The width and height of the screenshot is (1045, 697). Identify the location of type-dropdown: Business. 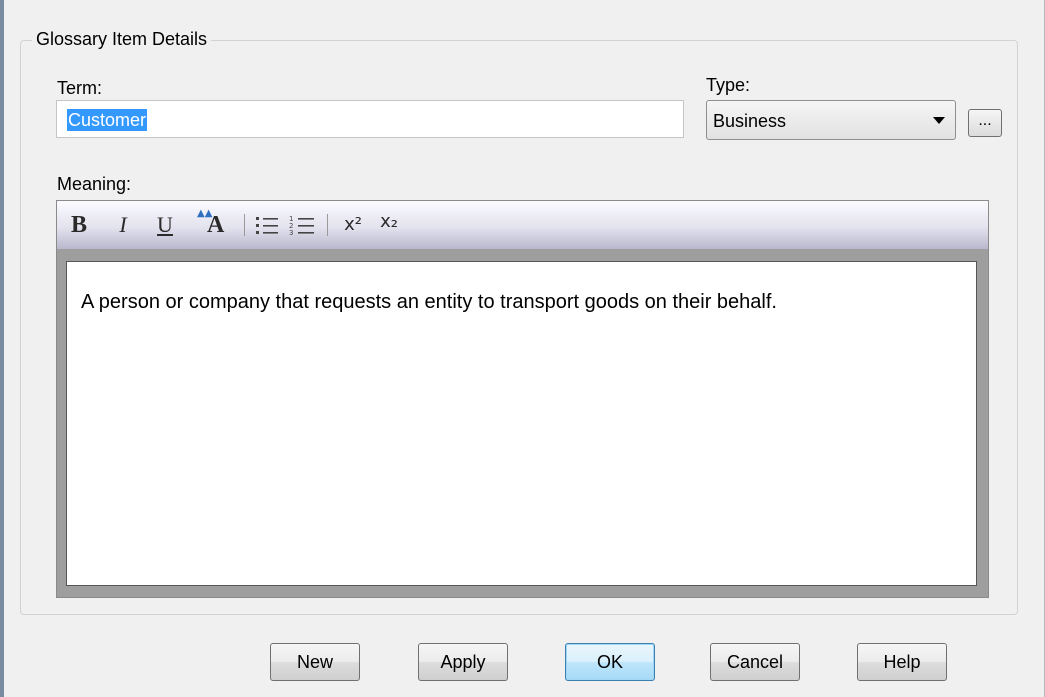
(831, 120).